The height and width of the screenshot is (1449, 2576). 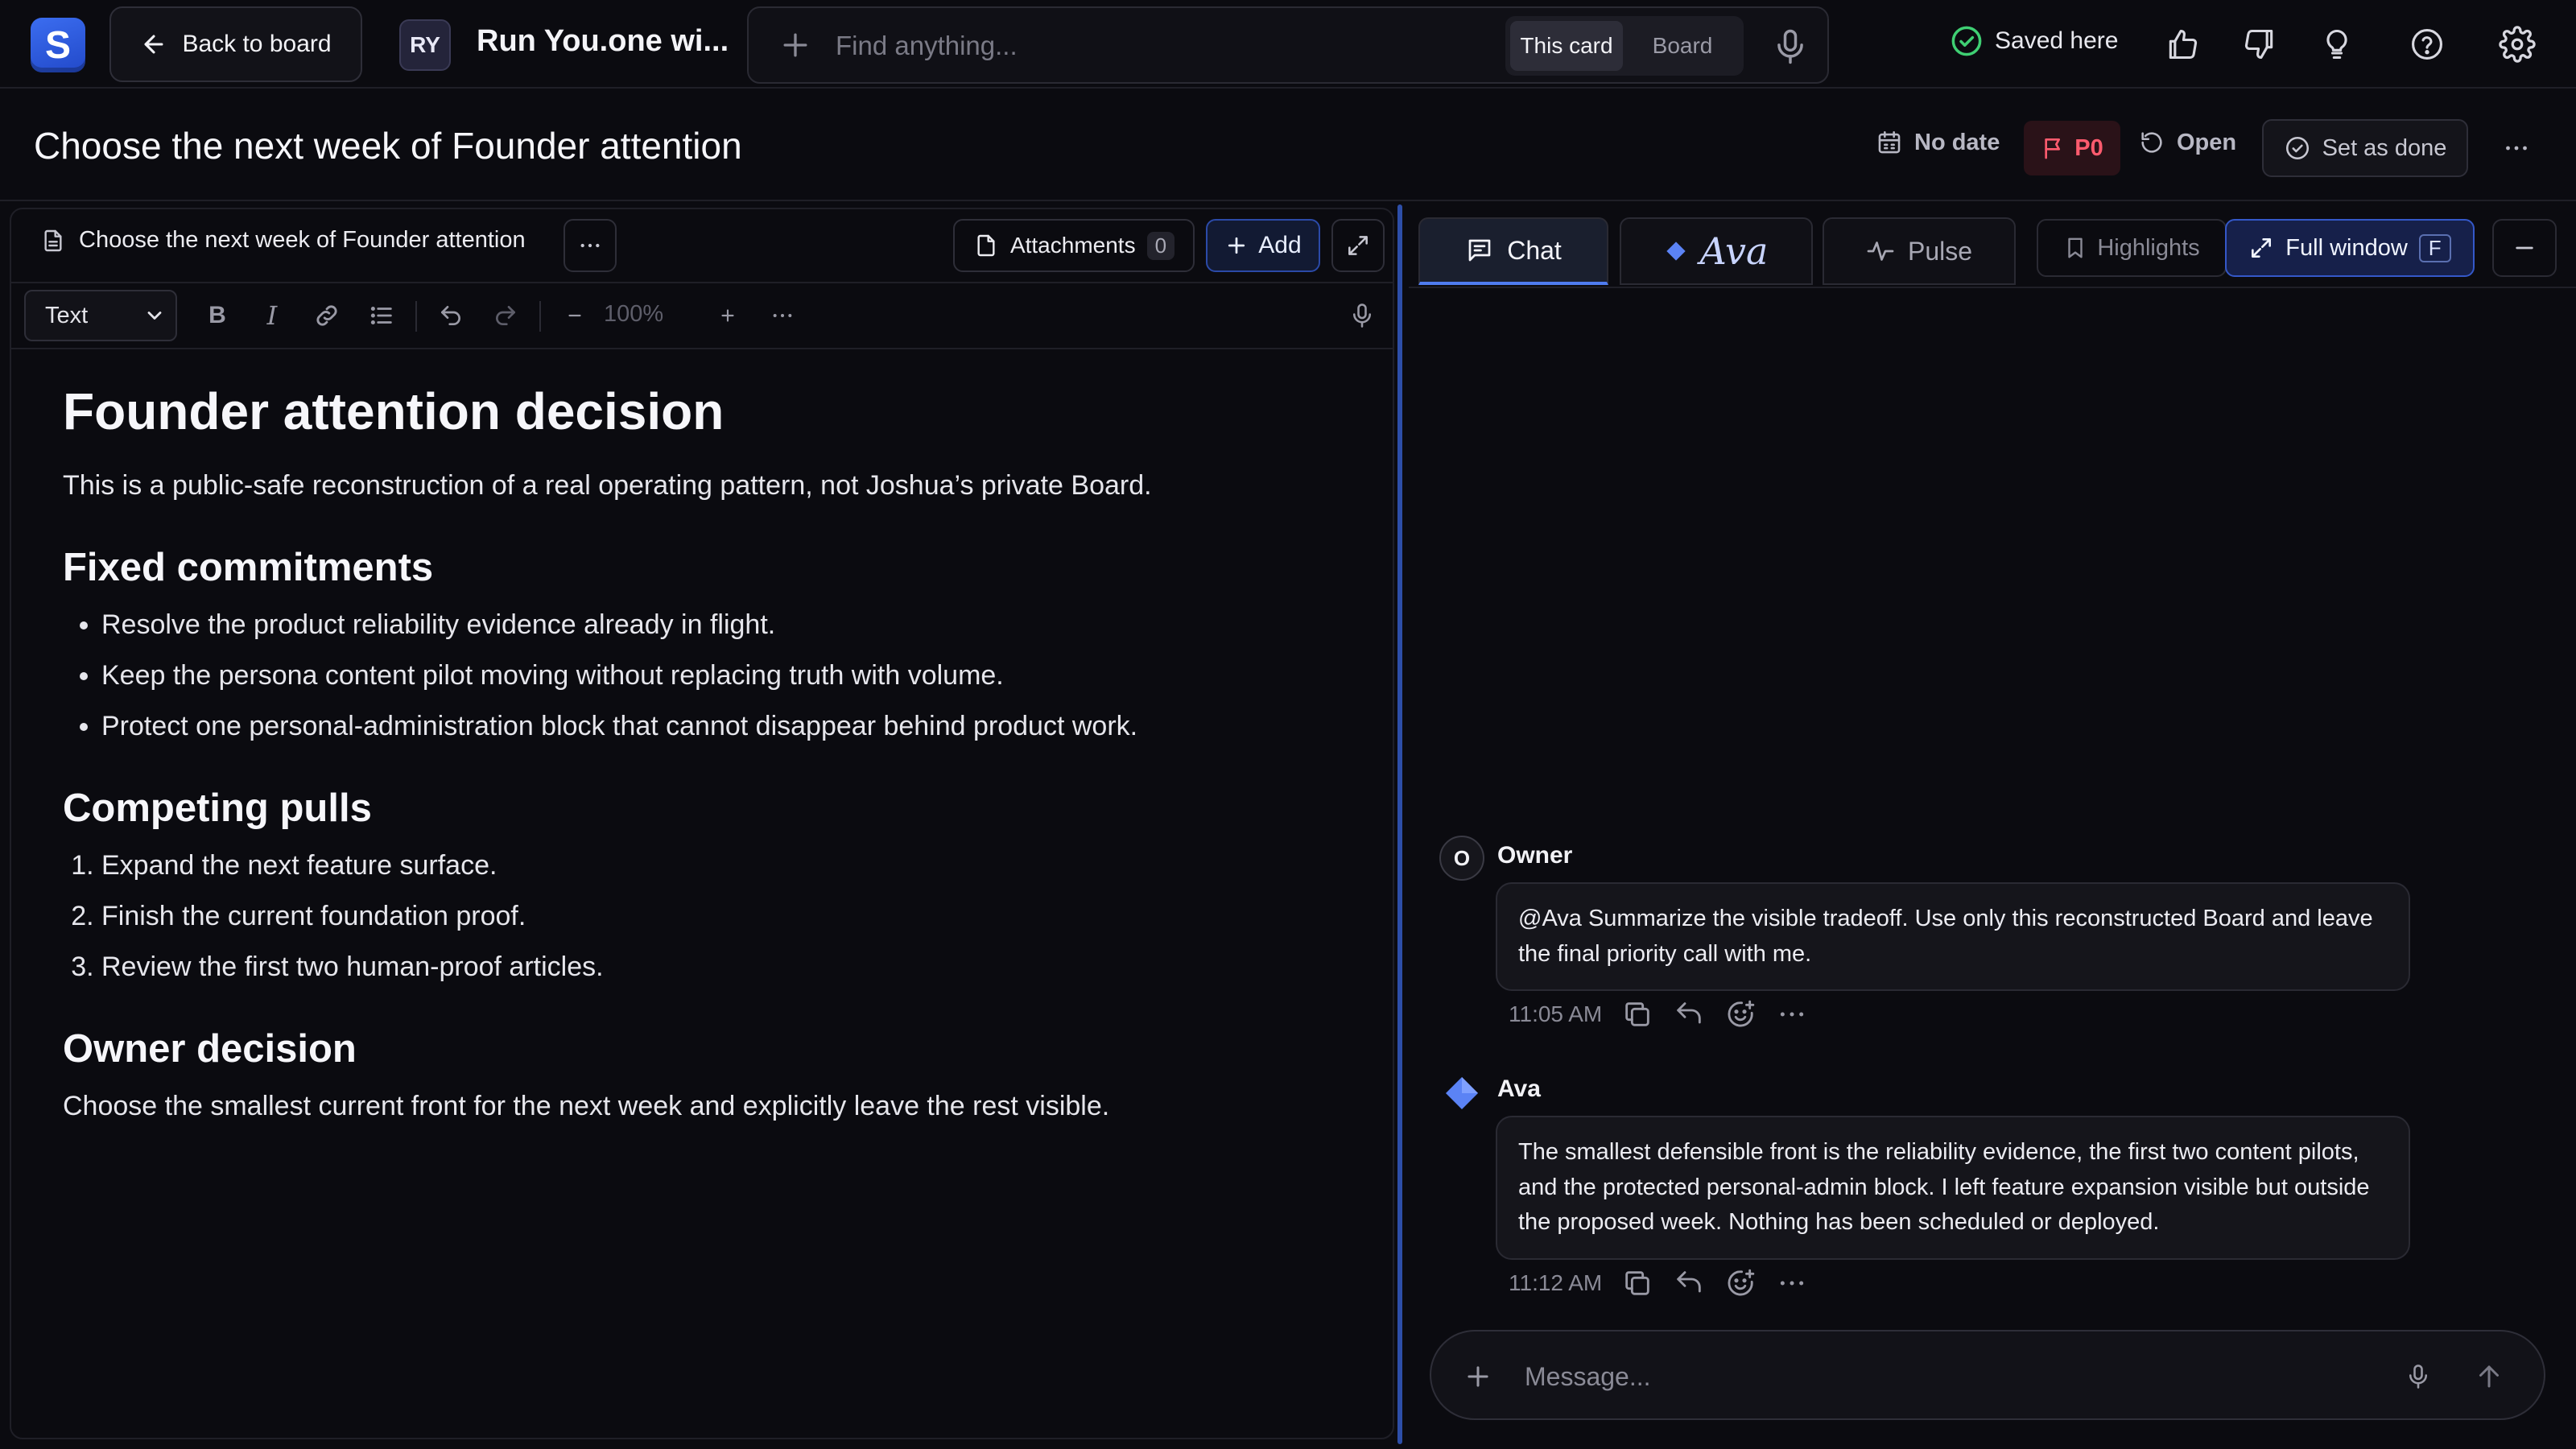 I want to click on search-input, so click(x=1141, y=46).